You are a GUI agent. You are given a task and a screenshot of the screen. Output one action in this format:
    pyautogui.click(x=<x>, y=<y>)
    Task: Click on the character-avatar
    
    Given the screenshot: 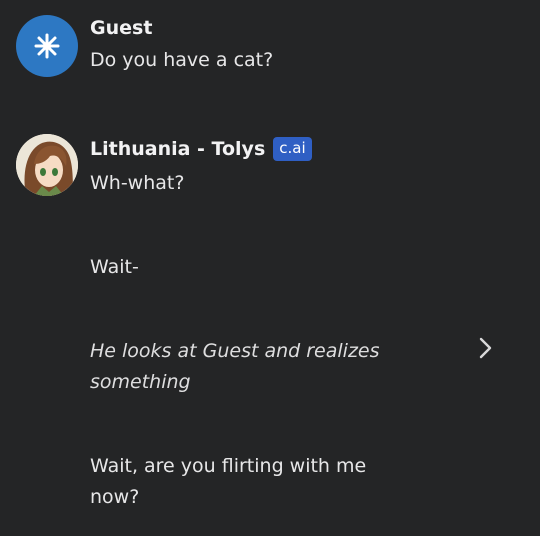 What is the action you would take?
    pyautogui.click(x=47, y=165)
    